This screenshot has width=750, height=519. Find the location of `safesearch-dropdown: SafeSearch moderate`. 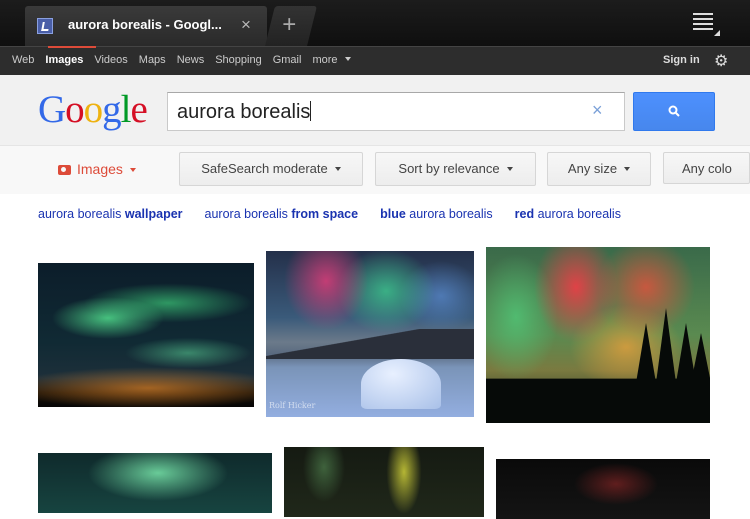

safesearch-dropdown: SafeSearch moderate is located at coordinates (271, 169).